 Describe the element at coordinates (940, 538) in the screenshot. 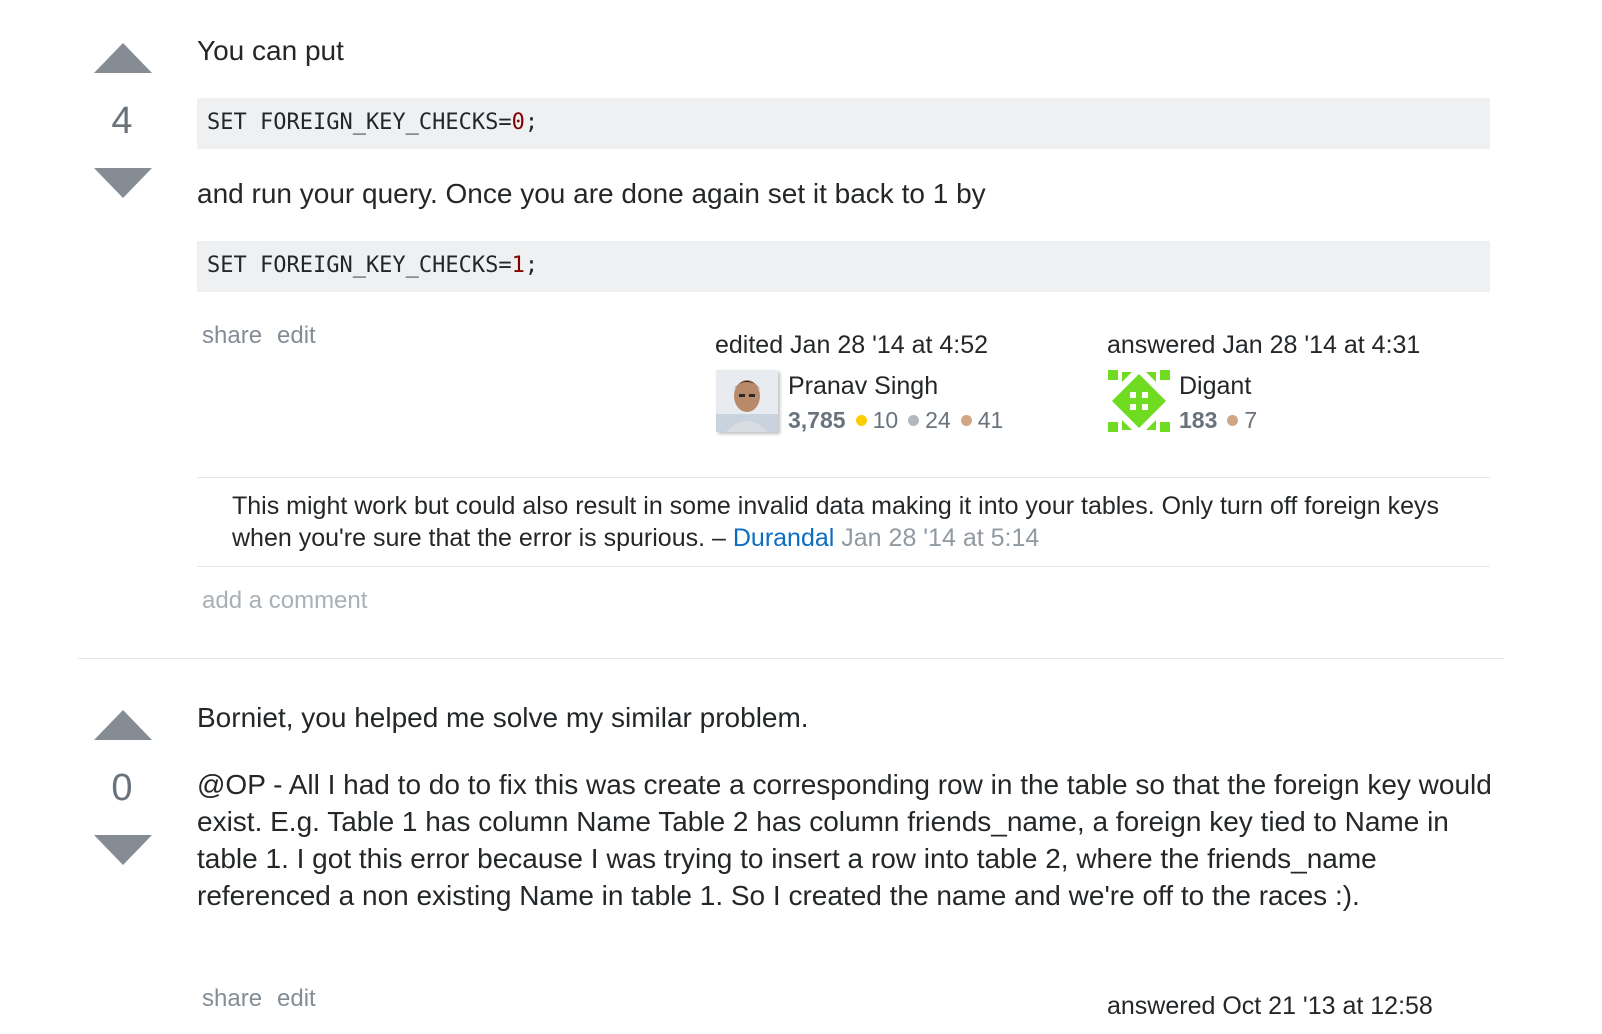

I see `comment-date: Jan 28 '14 at 5:14` at that location.